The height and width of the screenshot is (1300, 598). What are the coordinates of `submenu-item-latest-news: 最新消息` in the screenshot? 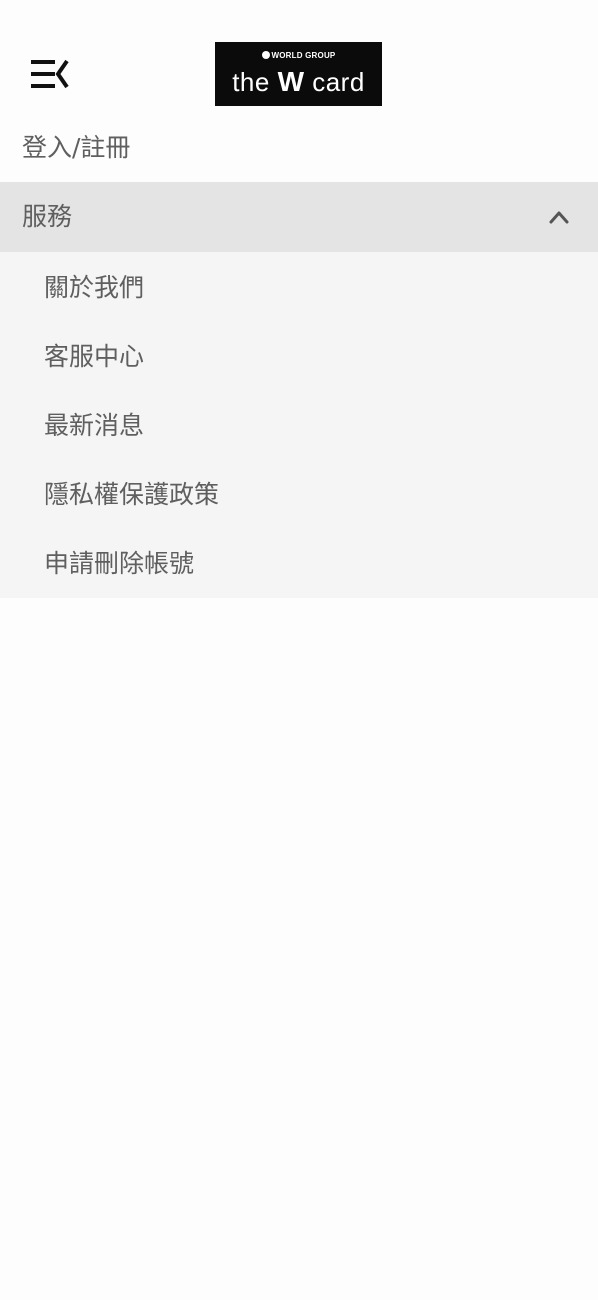 It's located at (94, 426).